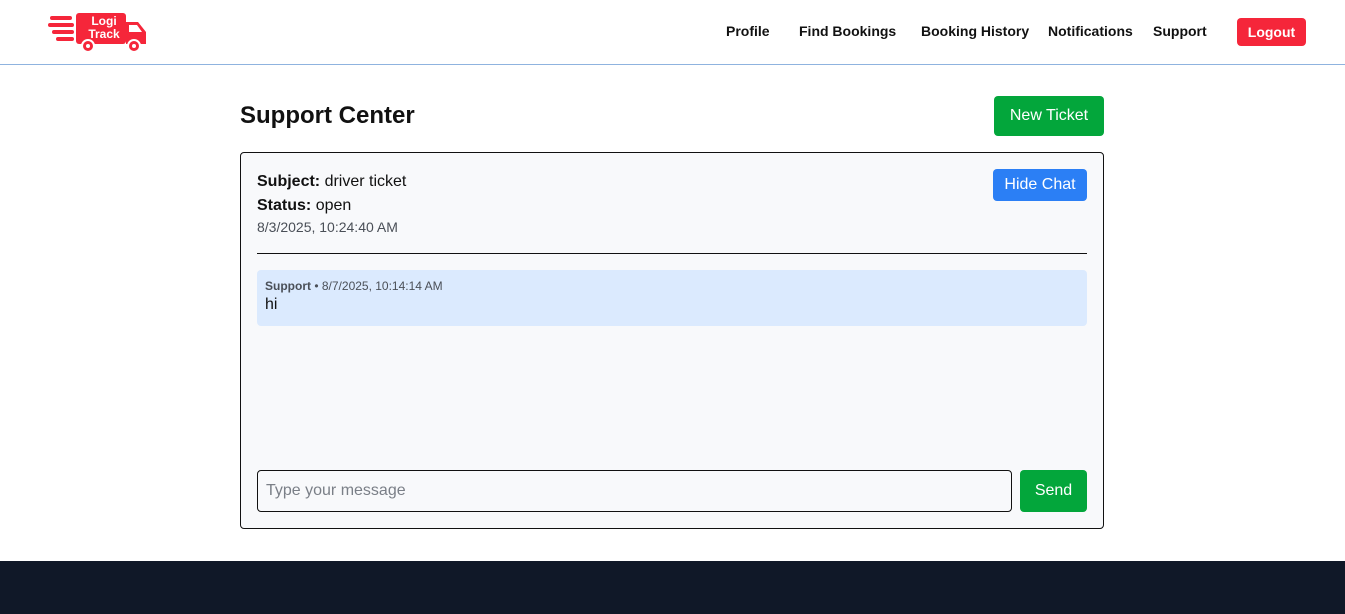  Describe the element at coordinates (327, 227) in the screenshot. I see `ticket-created-timestamp: 8/3/2025, 10:24:40 AM` at that location.